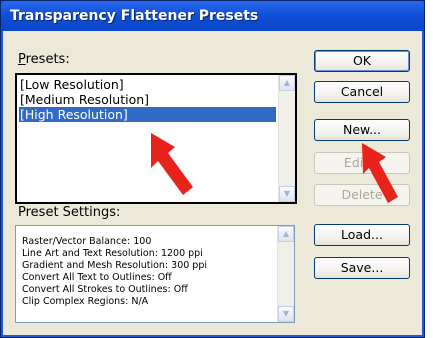  I want to click on presets-scrollbar: ▲ ▼, so click(286, 138).